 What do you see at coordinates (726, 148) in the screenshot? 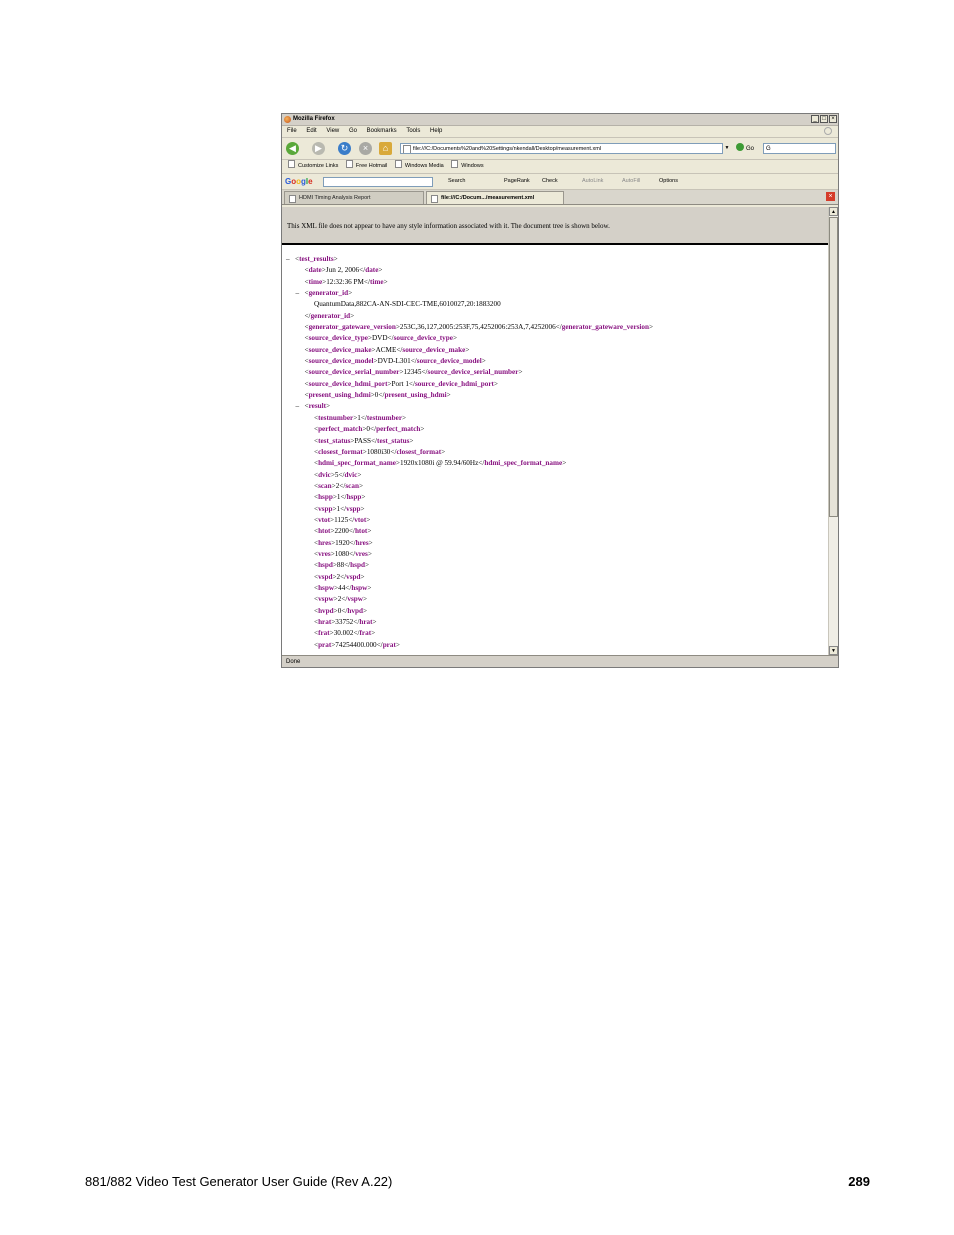
I see `chevron-down-icon: ▼` at bounding box center [726, 148].